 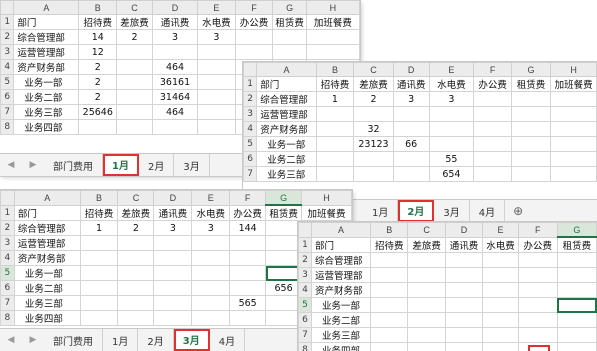 What do you see at coordinates (341, 260) in the screenshot?
I see `cell-a2: 综合管理部` at bounding box center [341, 260].